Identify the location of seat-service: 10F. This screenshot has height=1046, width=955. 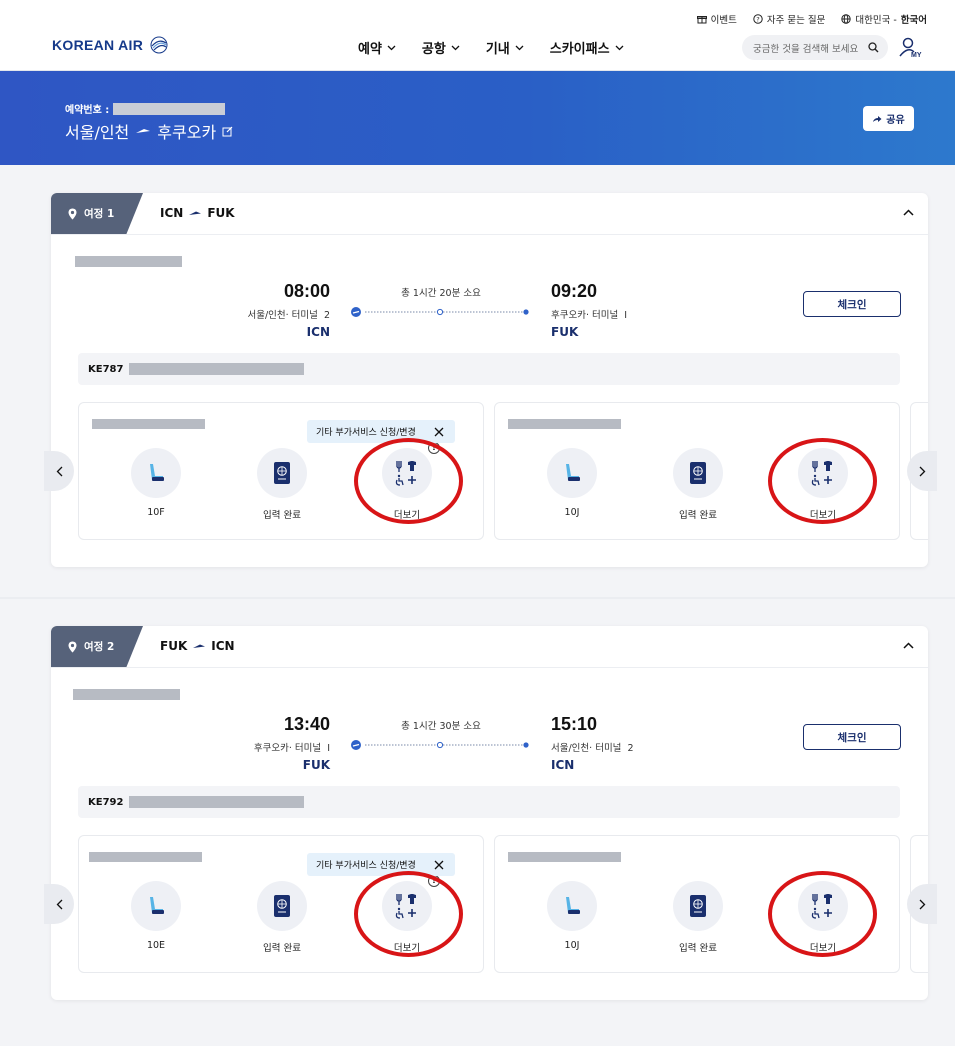
(156, 483).